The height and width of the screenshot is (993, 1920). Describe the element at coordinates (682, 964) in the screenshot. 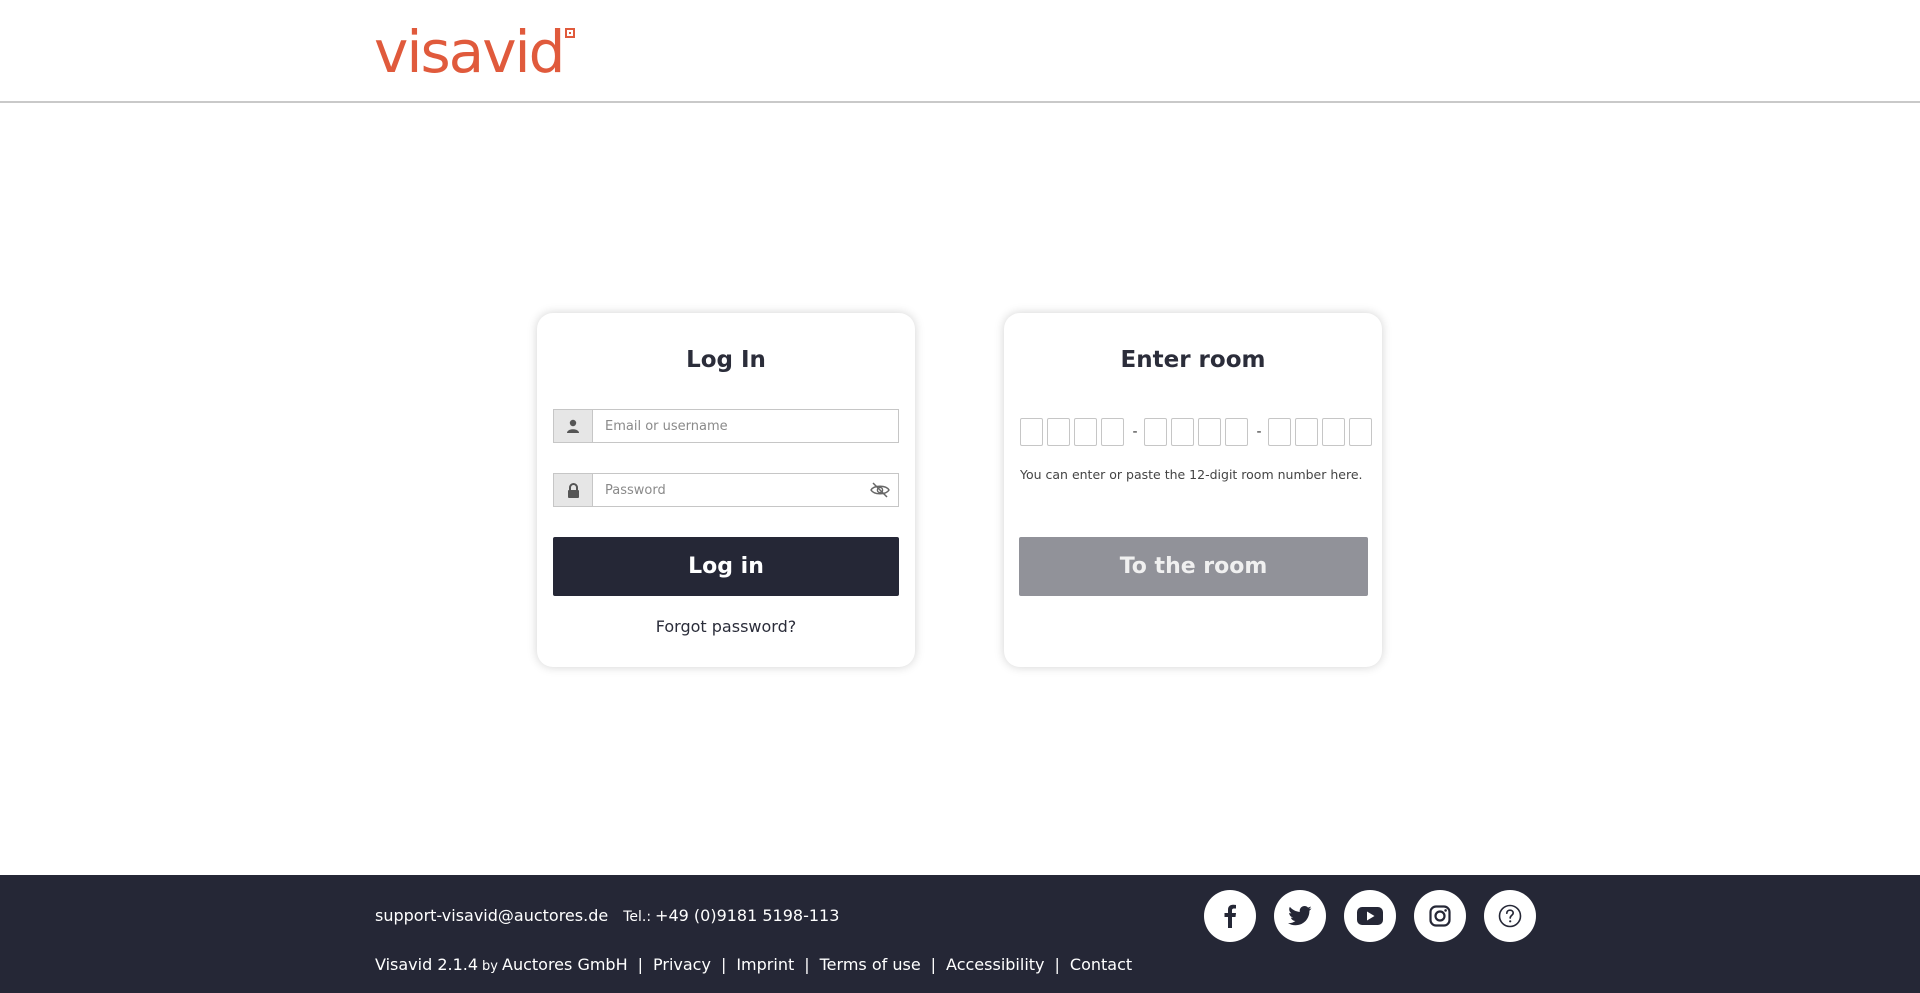

I see `privacy-link: Privacy` at that location.